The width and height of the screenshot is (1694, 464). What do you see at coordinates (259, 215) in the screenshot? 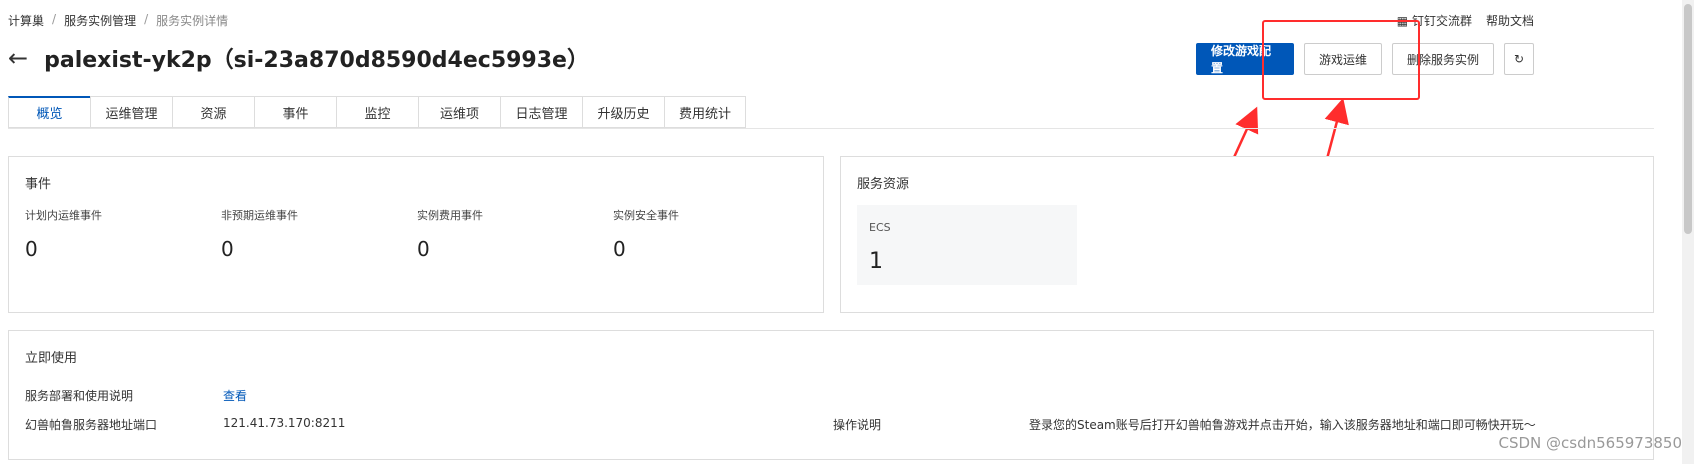
I see `event-label: 非预期运维事件` at bounding box center [259, 215].